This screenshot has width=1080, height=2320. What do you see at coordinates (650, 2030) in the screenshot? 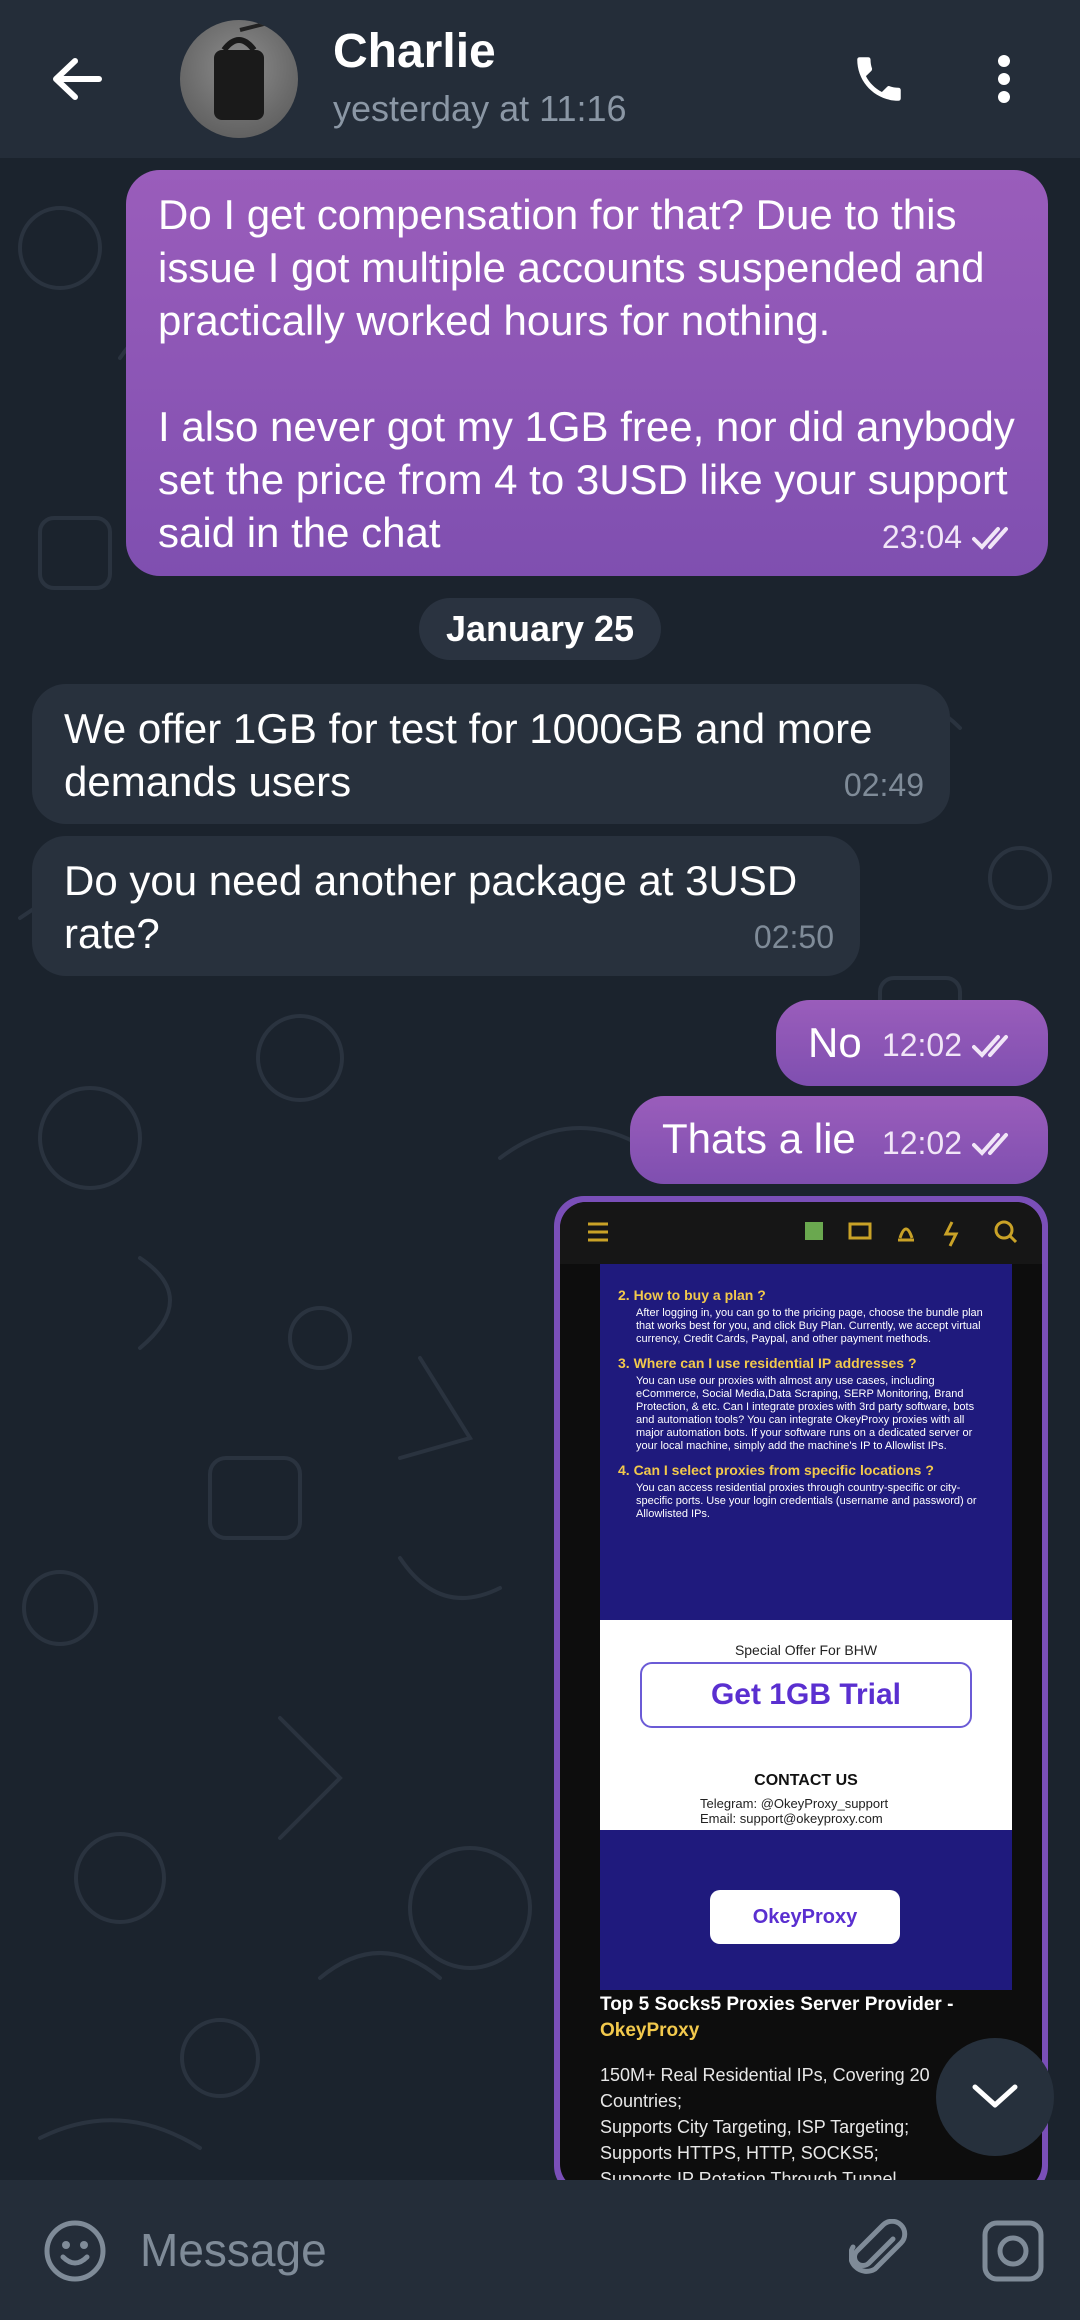
I see `title-brand: OkeyProxy` at bounding box center [650, 2030].